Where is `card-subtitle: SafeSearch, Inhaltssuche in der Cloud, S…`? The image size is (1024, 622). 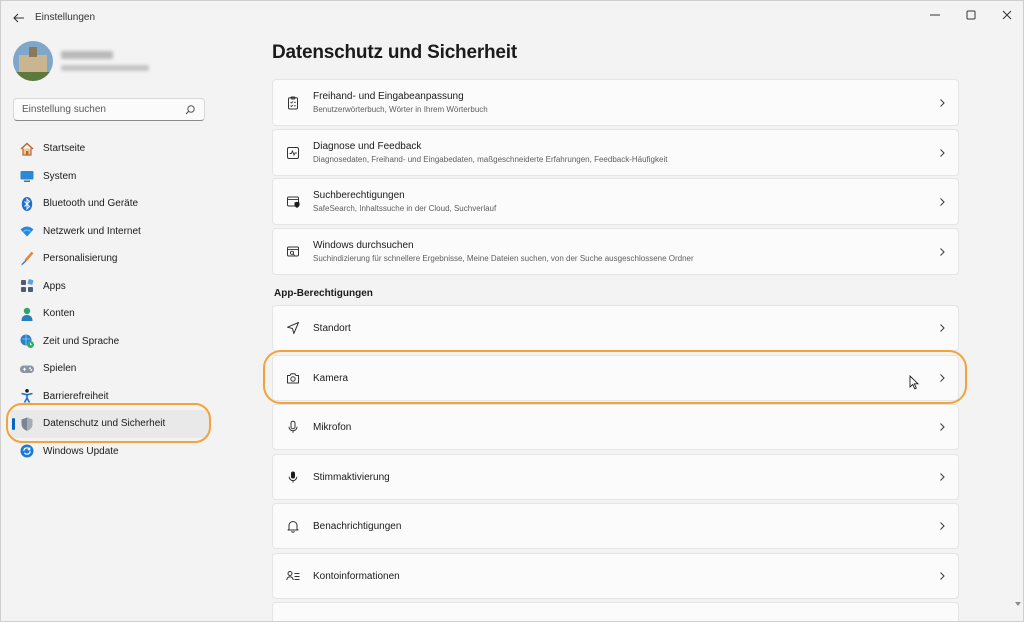
card-subtitle: SafeSearch, Inhaltssuche in der Cloud, S… is located at coordinates (405, 208).